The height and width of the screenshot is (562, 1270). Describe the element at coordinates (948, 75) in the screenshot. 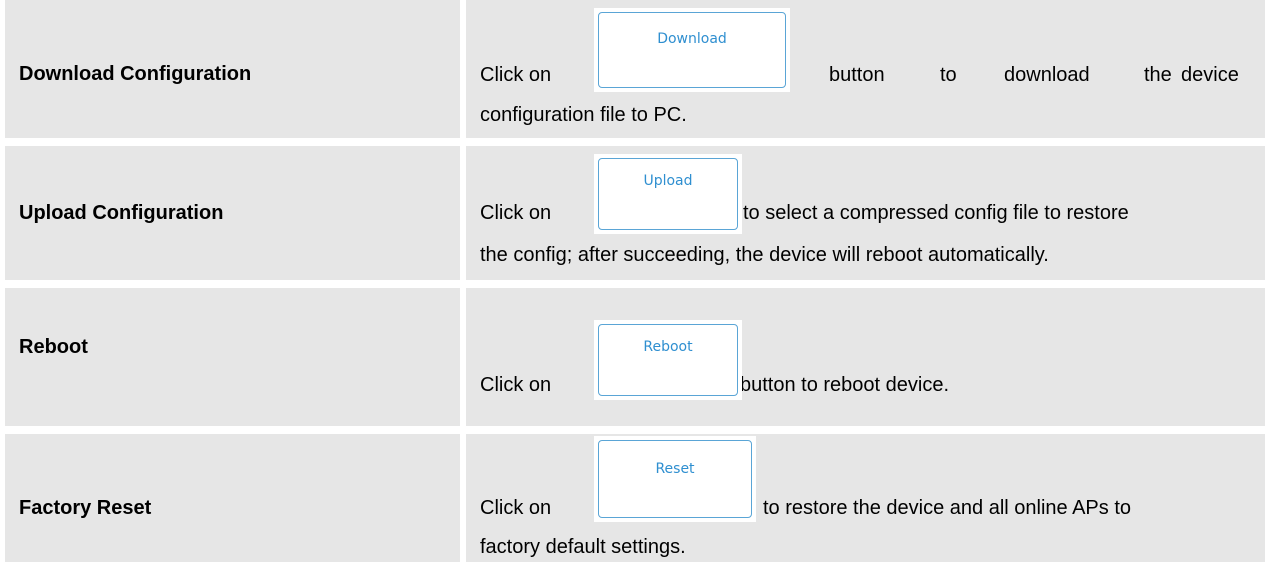

I see `desc-suffix-word: to` at that location.